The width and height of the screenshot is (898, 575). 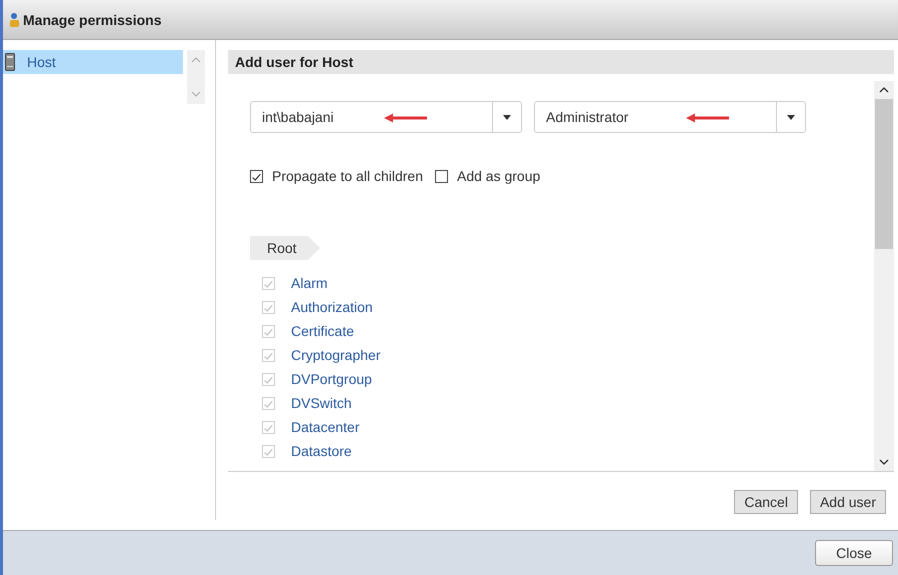 What do you see at coordinates (848, 502) in the screenshot?
I see `panel-button: Add user` at bounding box center [848, 502].